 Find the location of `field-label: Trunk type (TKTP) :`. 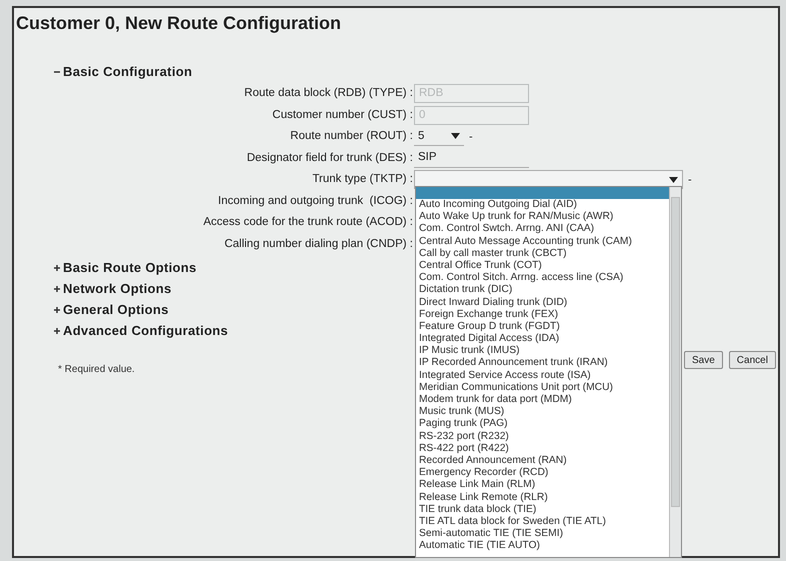

field-label: Trunk type (TKTP) : is located at coordinates (362, 180).